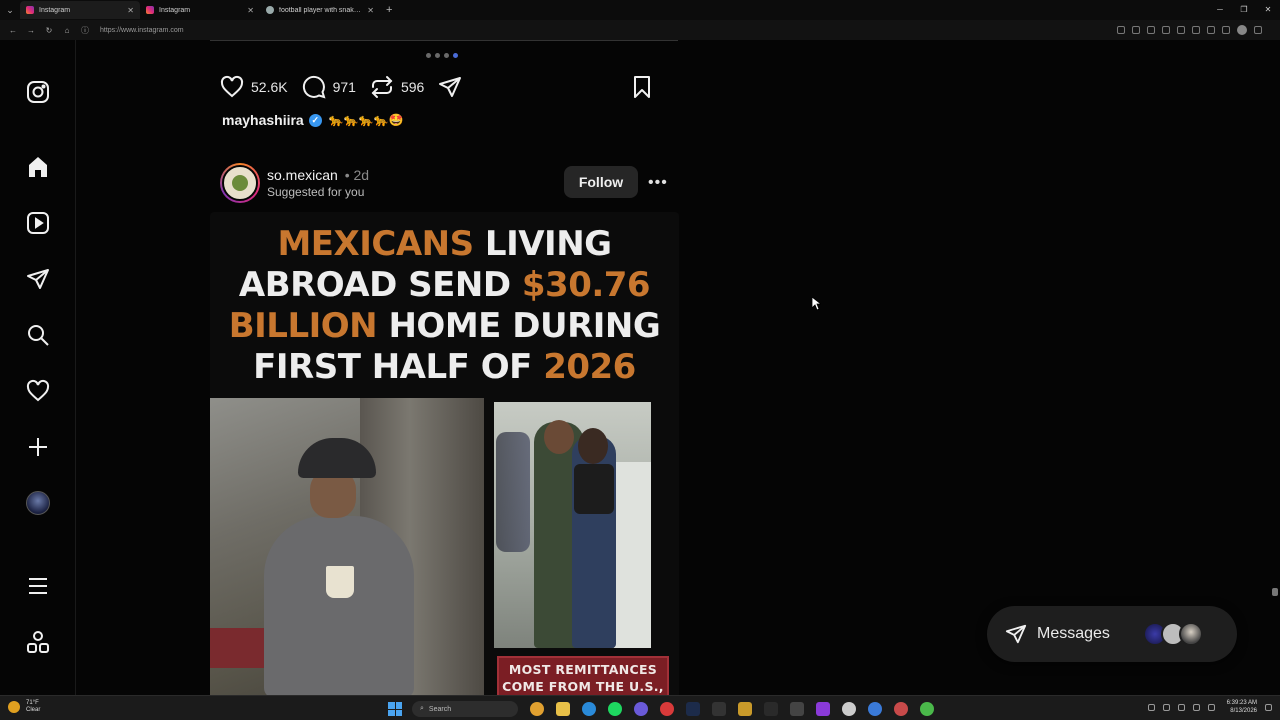 The image size is (1280, 720). What do you see at coordinates (1121, 30) in the screenshot?
I see `apps-icon` at bounding box center [1121, 30].